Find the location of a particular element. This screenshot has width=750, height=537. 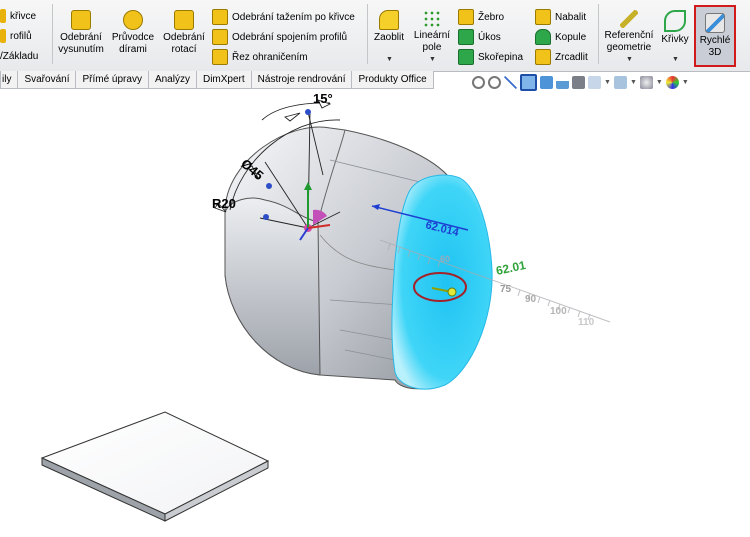

label: Kopule is located at coordinates (571, 37).